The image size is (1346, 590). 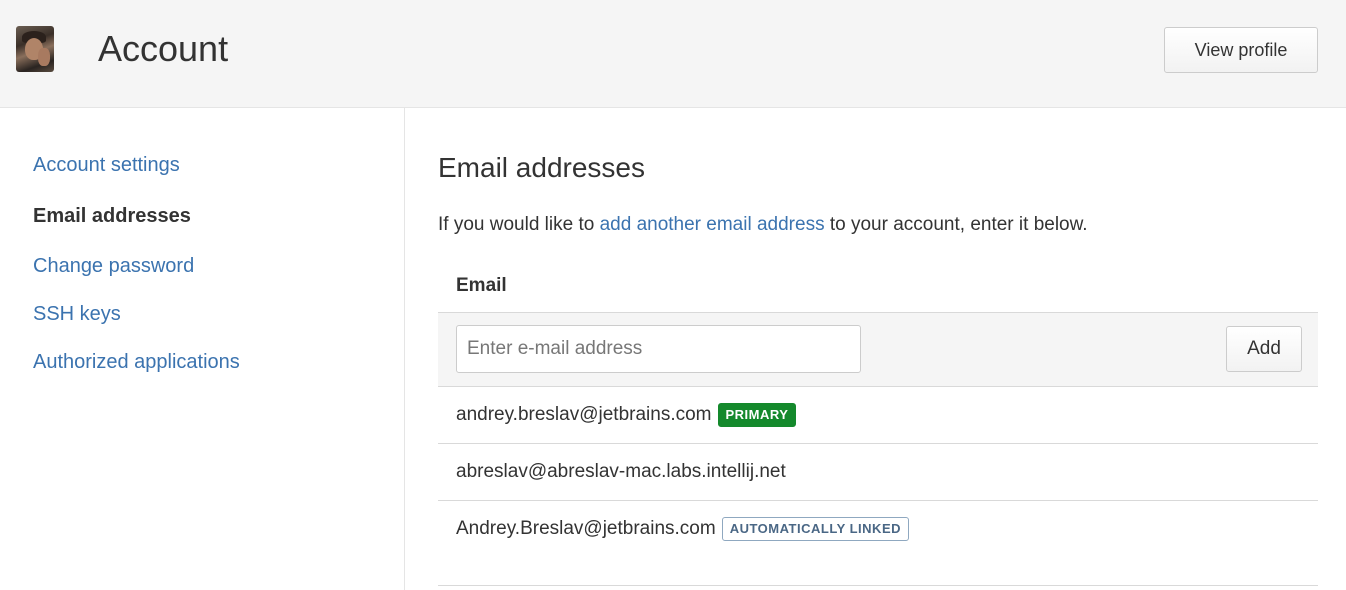 I want to click on intro-text-before: If you would like to, so click(x=519, y=224).